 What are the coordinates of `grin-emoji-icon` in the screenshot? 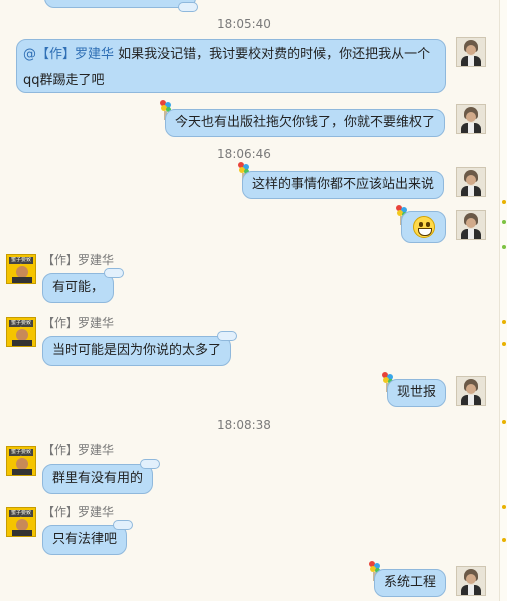 It's located at (424, 226).